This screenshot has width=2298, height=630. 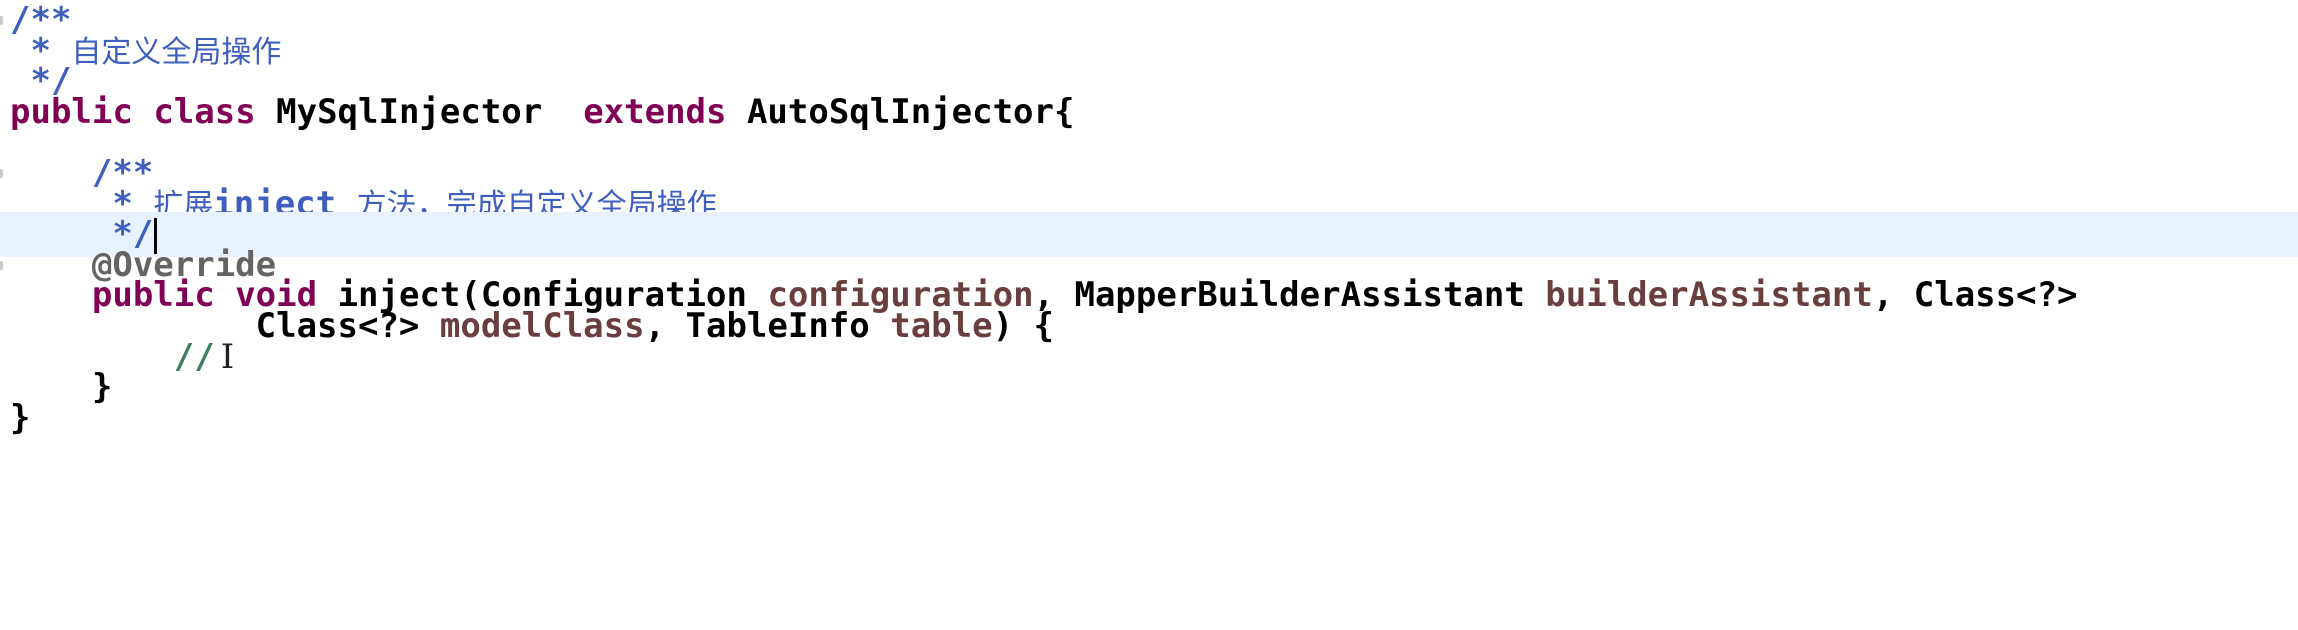 I want to click on code-line: }, so click(x=1149, y=418).